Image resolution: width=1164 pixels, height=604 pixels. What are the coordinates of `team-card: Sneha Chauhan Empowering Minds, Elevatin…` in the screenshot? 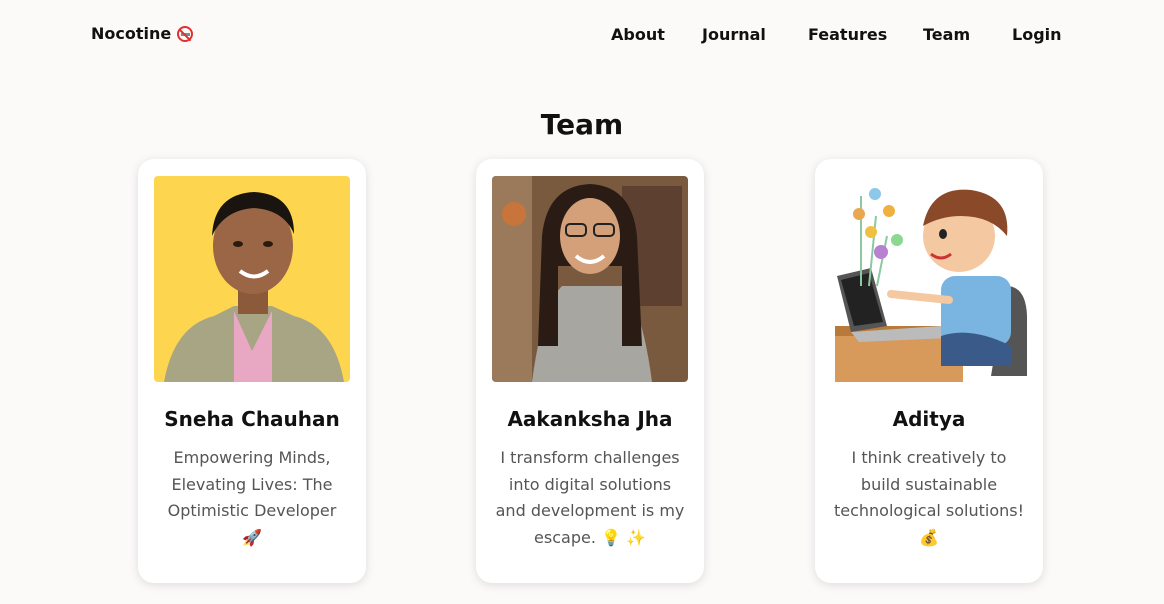 It's located at (252, 371).